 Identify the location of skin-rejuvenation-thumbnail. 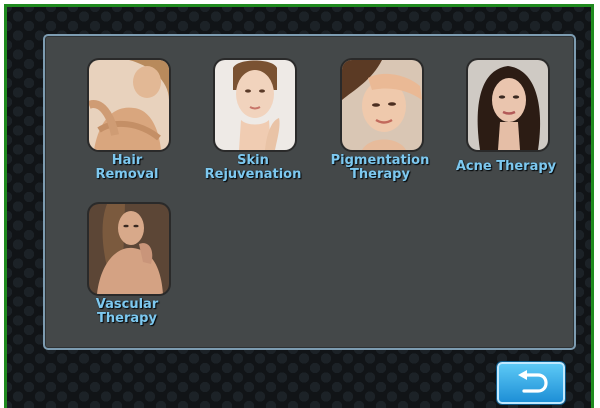
(255, 105).